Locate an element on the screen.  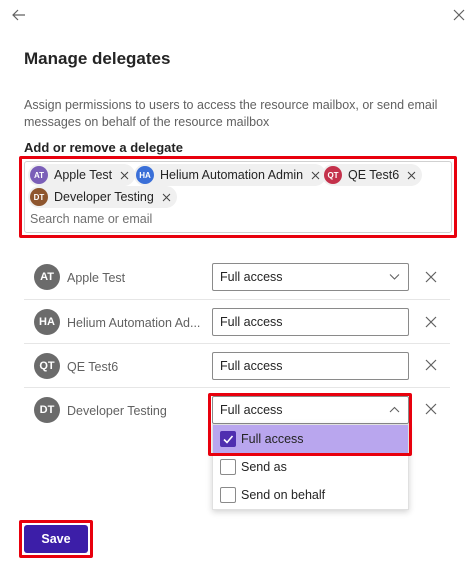
delegate-picker-label: Add or remove a delegate is located at coordinates (103, 147).